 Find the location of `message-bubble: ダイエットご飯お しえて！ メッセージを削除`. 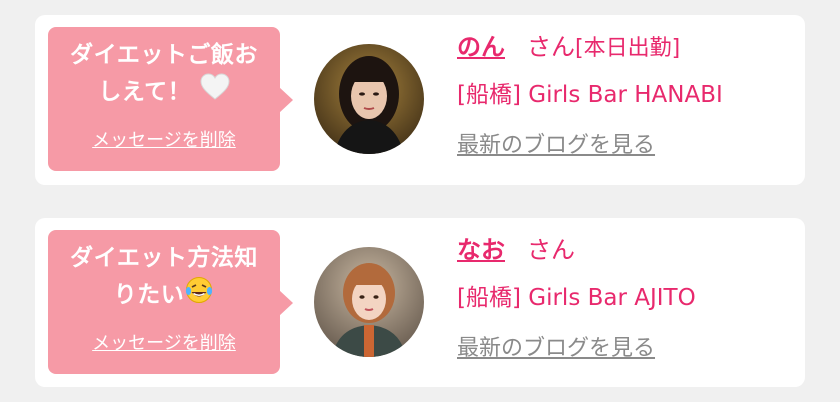

message-bubble: ダイエットご飯お しえて！ メッセージを削除 is located at coordinates (170, 99).